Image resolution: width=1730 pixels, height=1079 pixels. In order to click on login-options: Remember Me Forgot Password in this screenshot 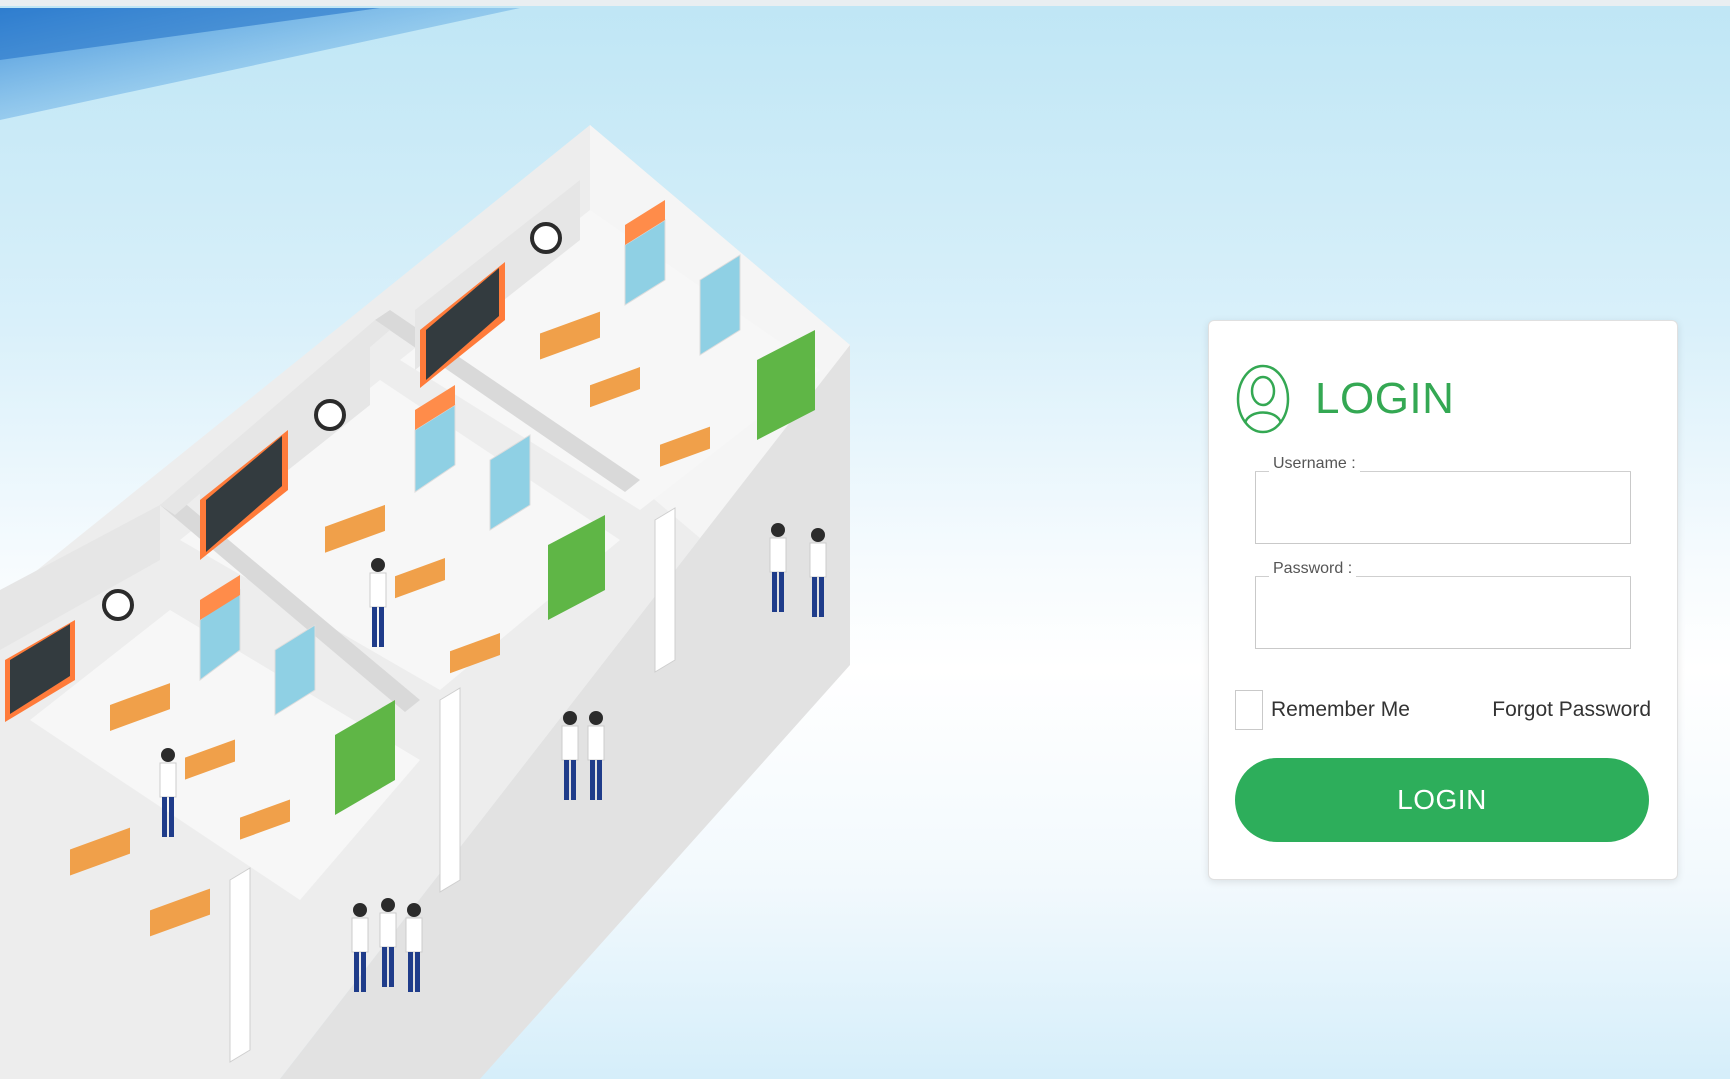, I will do `click(1443, 710)`.